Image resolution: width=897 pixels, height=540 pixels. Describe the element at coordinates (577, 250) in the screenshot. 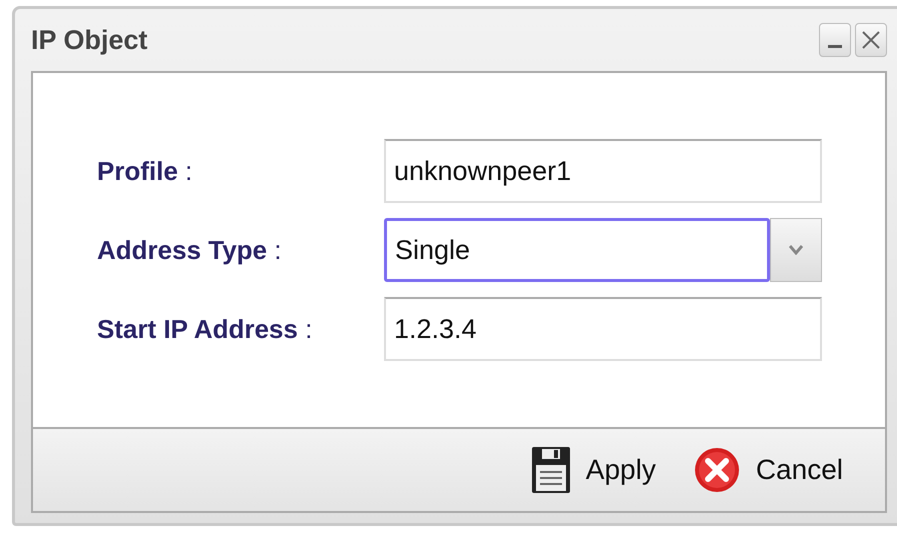

I see `dropdown-field: Single` at that location.